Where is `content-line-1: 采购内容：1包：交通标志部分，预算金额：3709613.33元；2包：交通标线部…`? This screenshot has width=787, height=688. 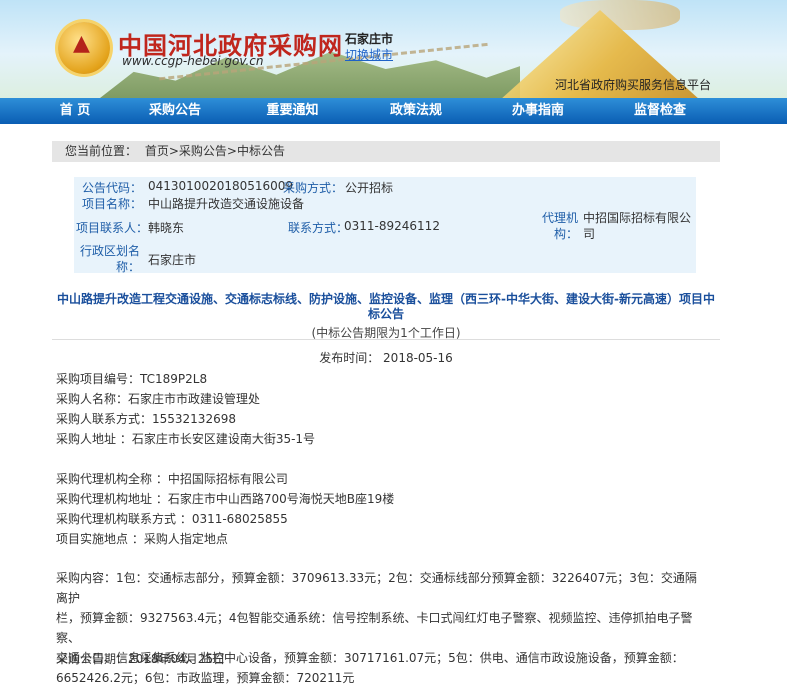
content-line-1: 采购内容：1包：交通标志部分，预算金额：3709613.33元；2包：交通标线部… is located at coordinates (376, 588).